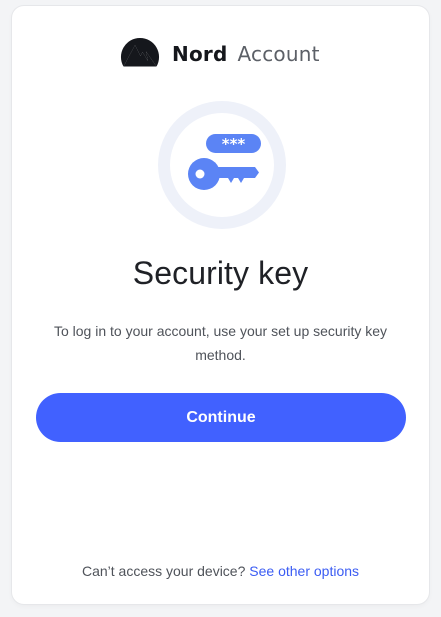 The height and width of the screenshot is (617, 441). Describe the element at coordinates (163, 571) in the screenshot. I see `footer-question: Can’t access your device?` at that location.